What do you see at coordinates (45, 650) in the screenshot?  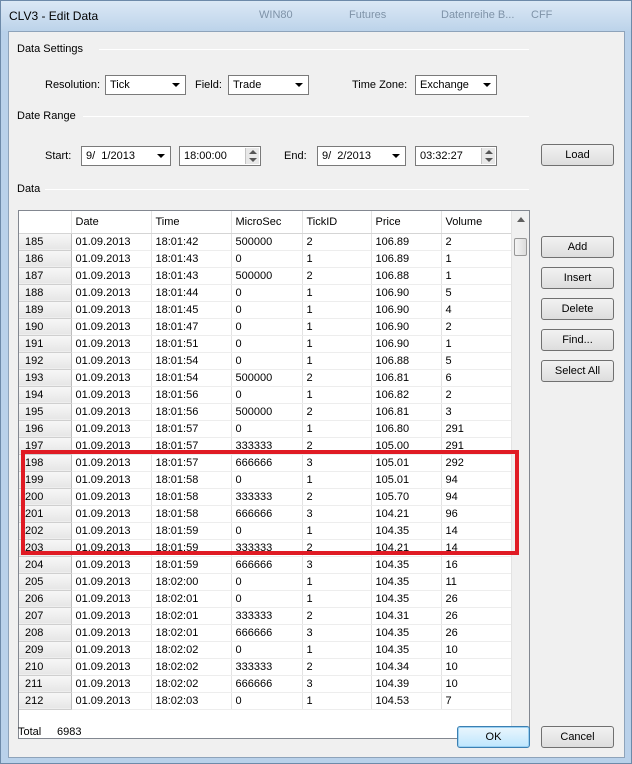 I see `row-header: 209` at bounding box center [45, 650].